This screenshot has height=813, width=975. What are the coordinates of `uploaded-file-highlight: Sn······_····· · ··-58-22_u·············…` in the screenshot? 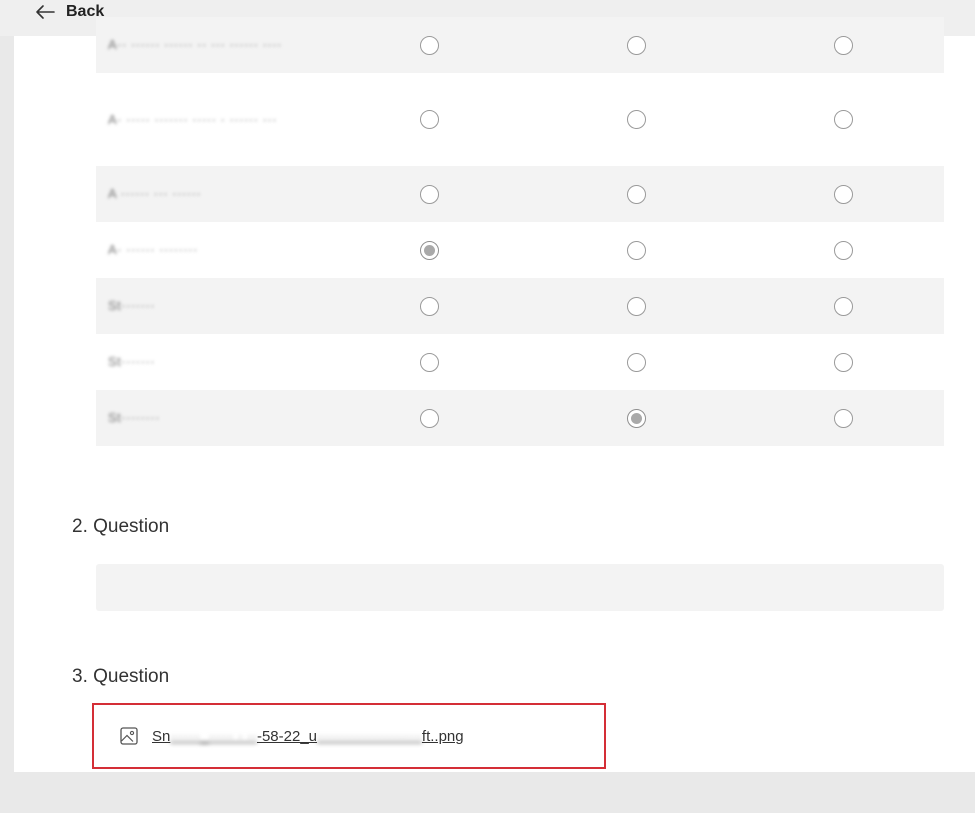 It's located at (349, 736).